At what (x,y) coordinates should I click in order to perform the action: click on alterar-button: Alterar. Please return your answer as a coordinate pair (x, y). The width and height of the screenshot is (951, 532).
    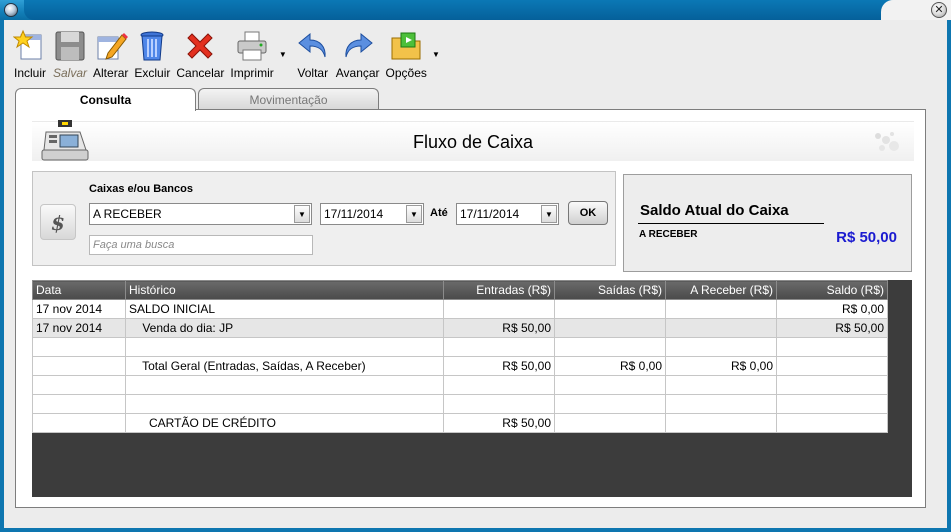
    Looking at the image, I should click on (110, 53).